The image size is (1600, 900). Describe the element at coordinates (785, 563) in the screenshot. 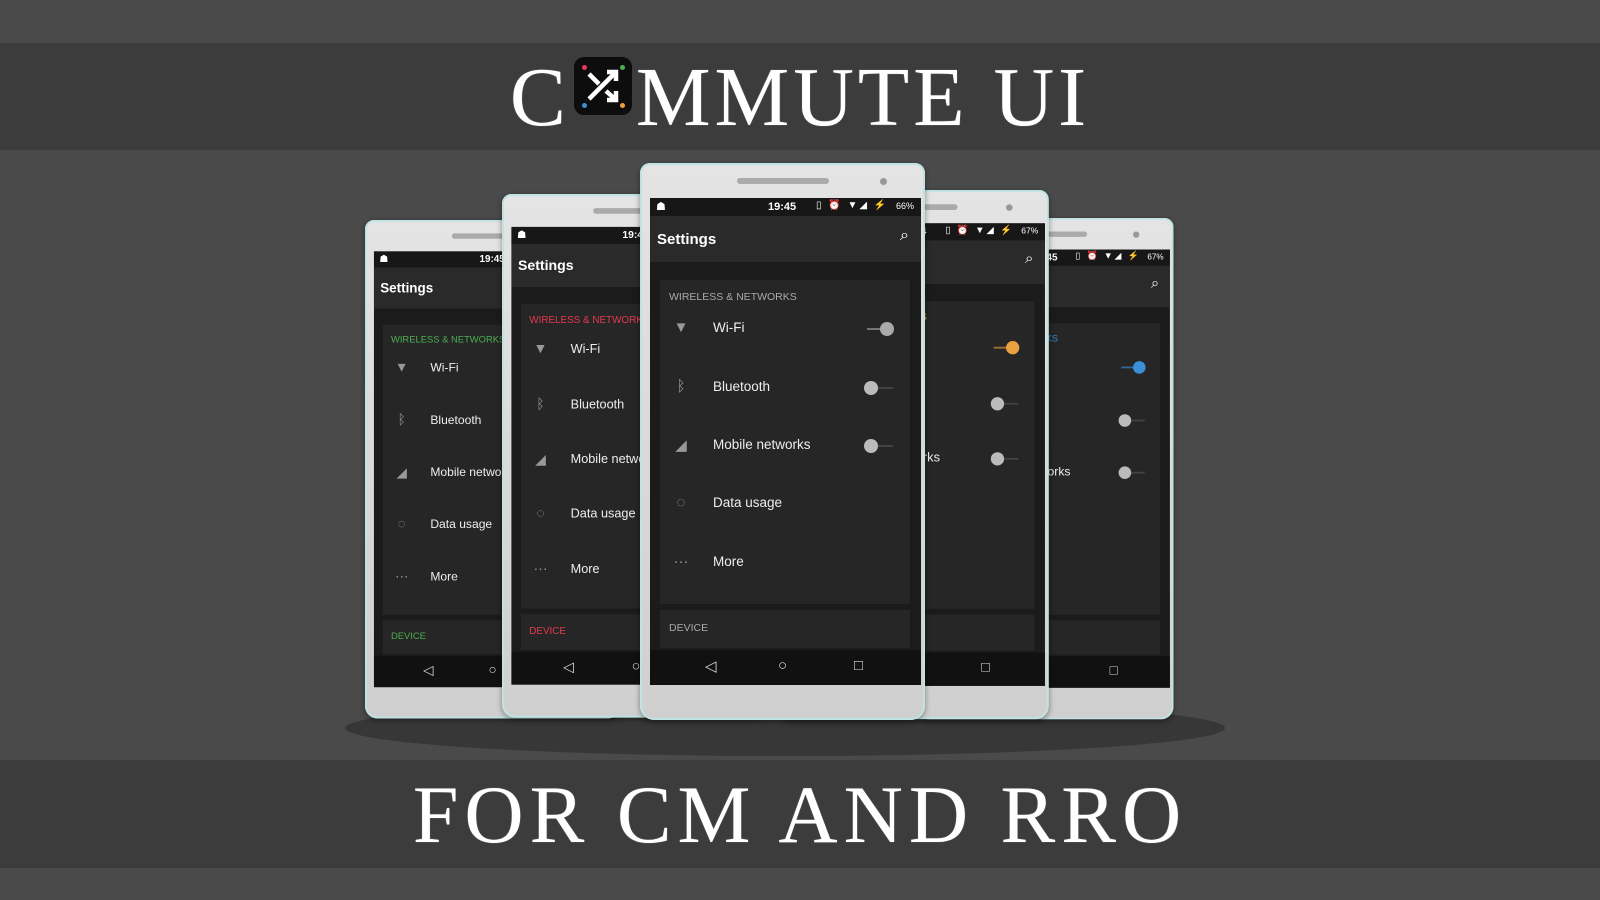

I see `settings-item-more: ··· More` at that location.